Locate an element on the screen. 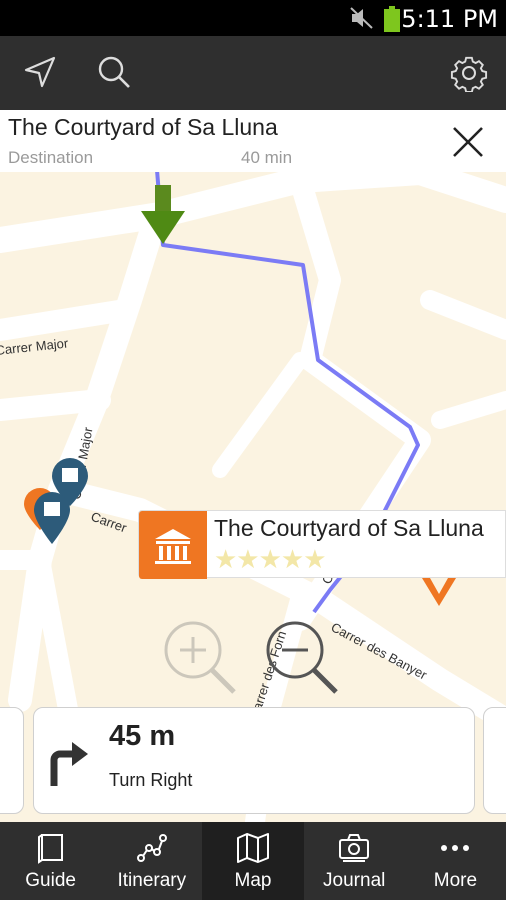  instruction-distance: 45 m is located at coordinates (142, 736).